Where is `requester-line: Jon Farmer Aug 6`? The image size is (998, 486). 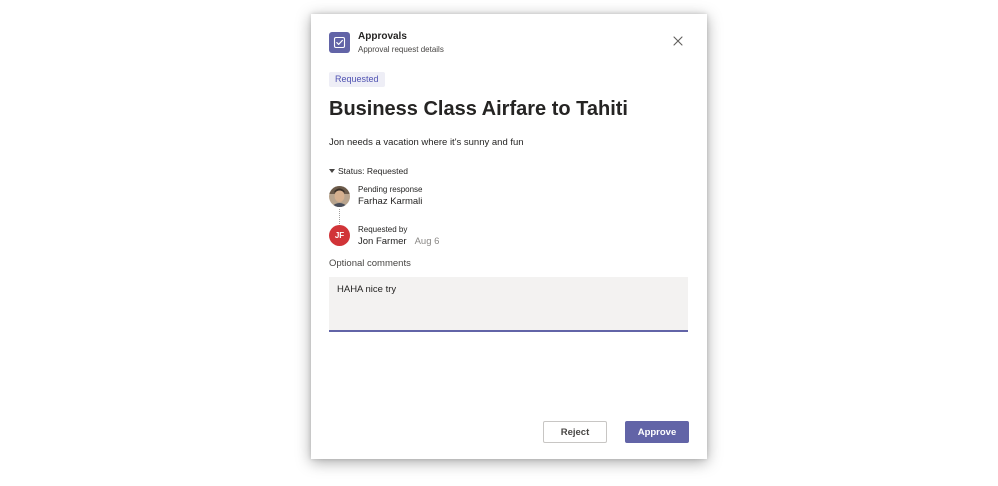 requester-line: Jon Farmer Aug 6 is located at coordinates (398, 241).